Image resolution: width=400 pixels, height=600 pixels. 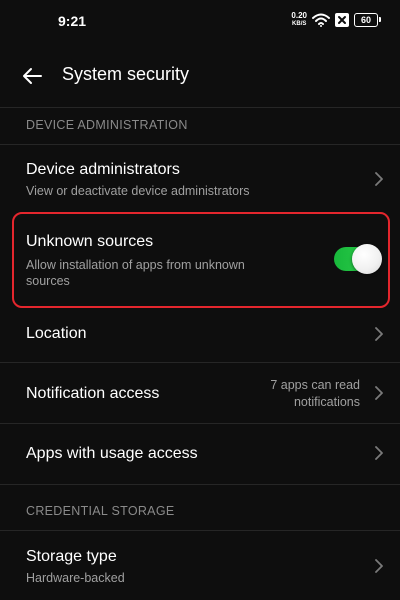 I want to click on row-storage-type: Storage type Hardware-backed, so click(x=200, y=565).